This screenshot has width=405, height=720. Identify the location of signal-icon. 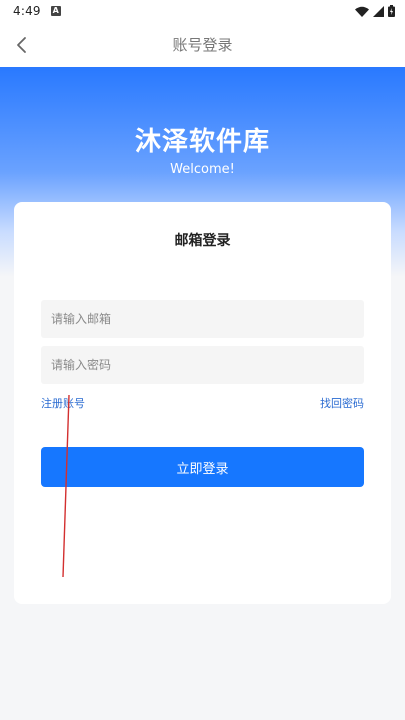
(378, 11).